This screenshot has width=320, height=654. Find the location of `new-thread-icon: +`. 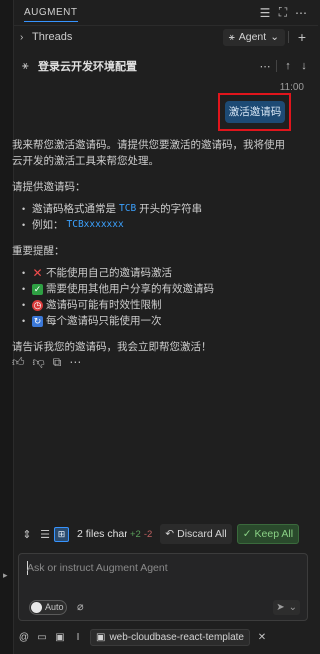

new-thread-icon: + is located at coordinates (302, 37).